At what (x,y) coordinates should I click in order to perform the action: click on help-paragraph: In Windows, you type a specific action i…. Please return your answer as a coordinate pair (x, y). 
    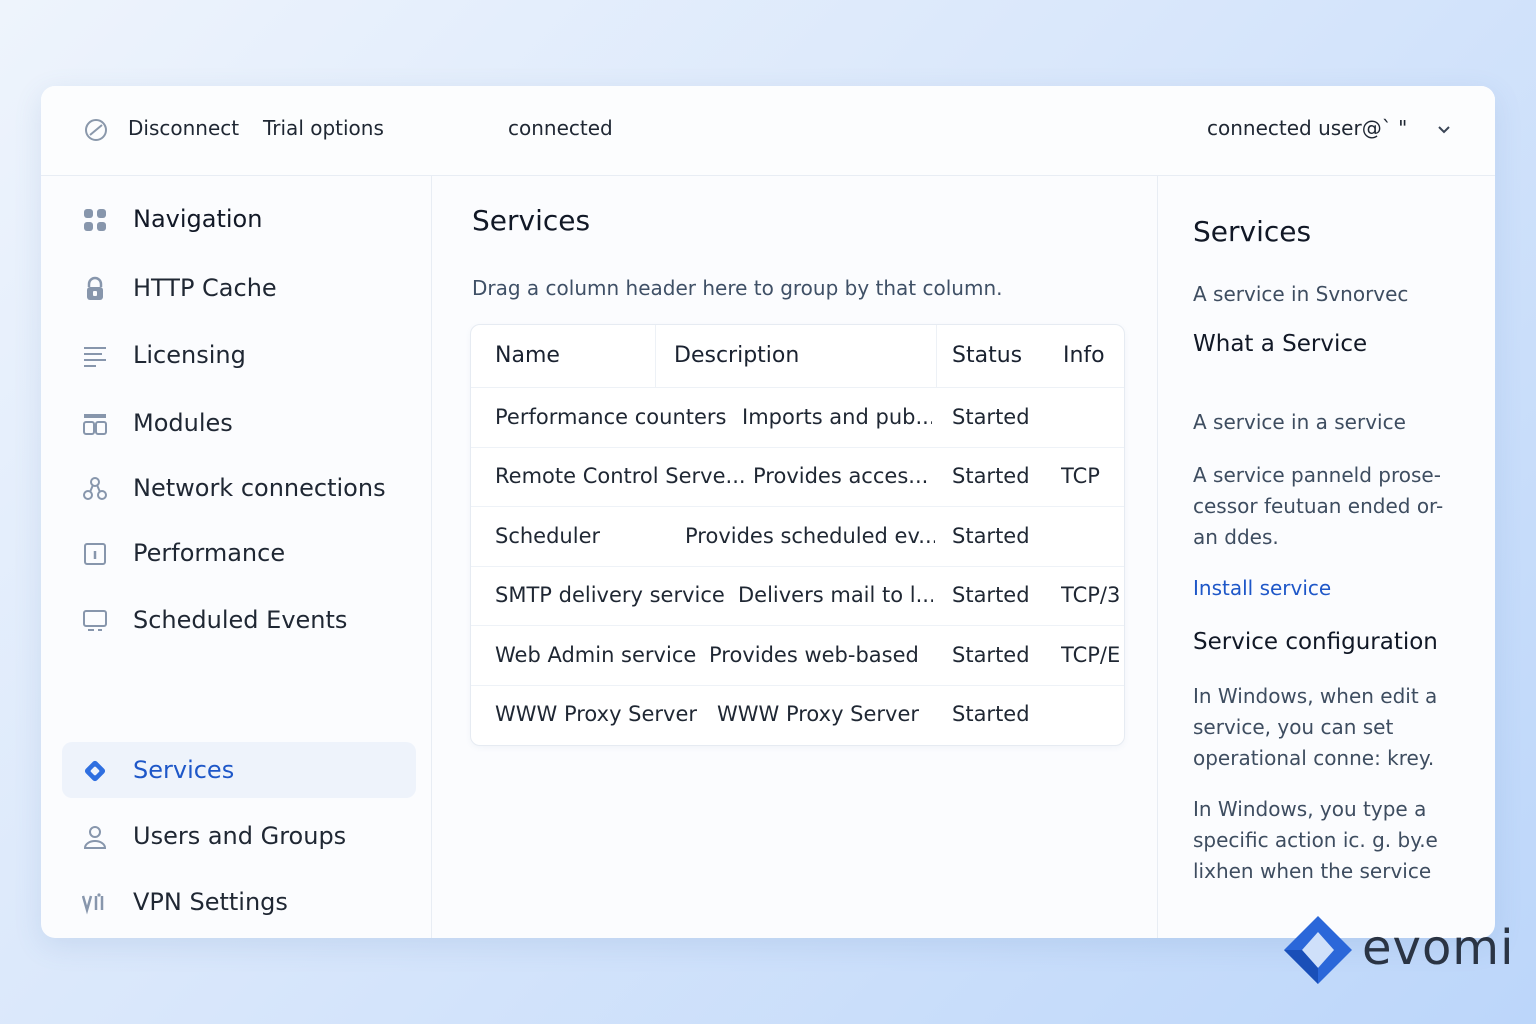
    Looking at the image, I should click on (1315, 840).